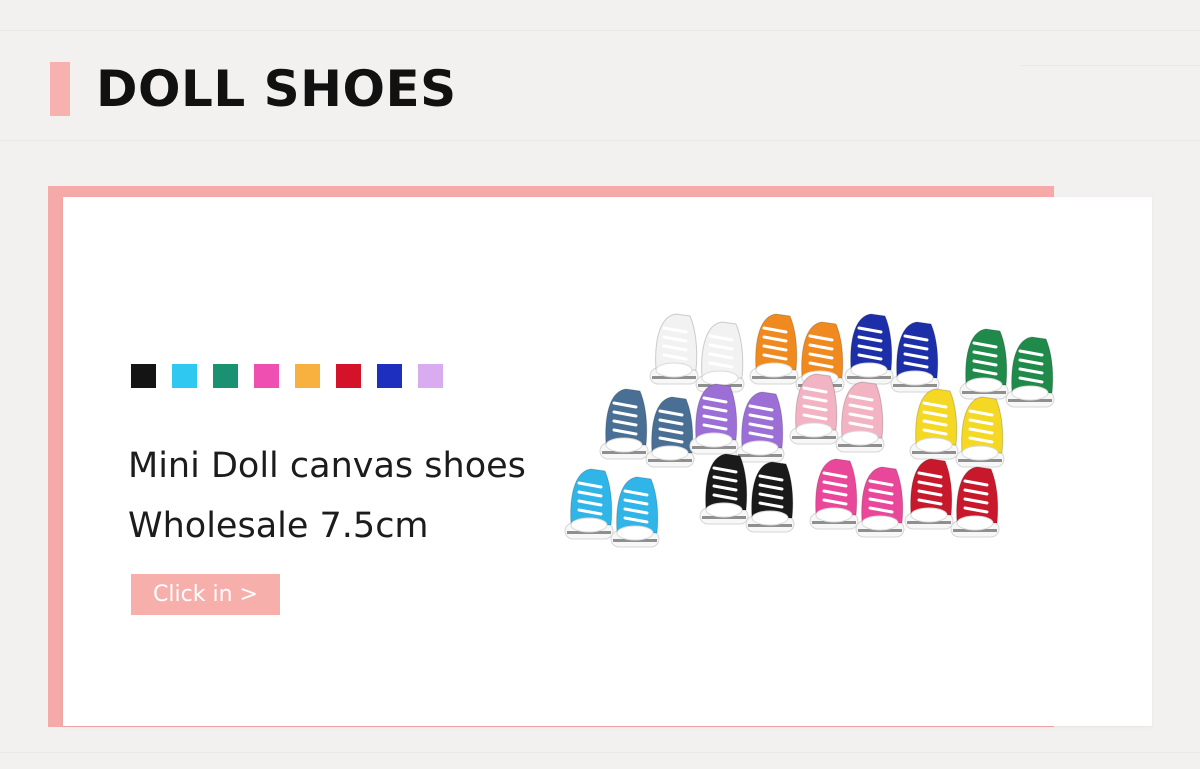 This screenshot has width=1200, height=769. What do you see at coordinates (276, 89) in the screenshot?
I see `section-title: DOLL SHOES` at bounding box center [276, 89].